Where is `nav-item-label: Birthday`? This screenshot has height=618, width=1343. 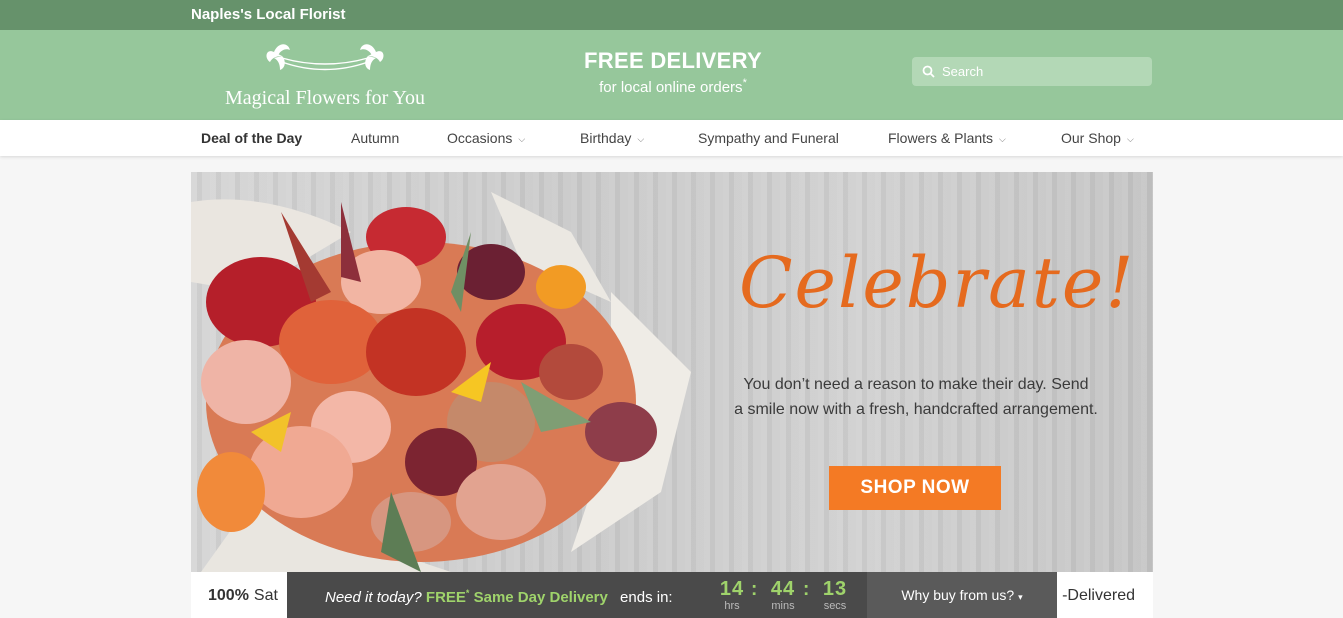 nav-item-label: Birthday is located at coordinates (606, 138).